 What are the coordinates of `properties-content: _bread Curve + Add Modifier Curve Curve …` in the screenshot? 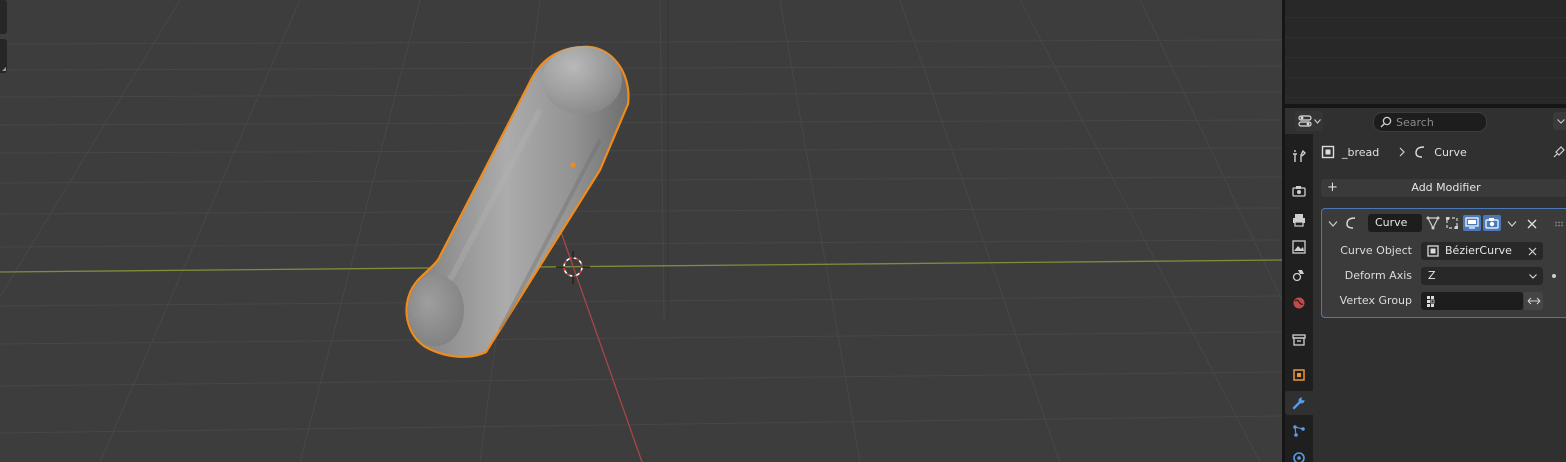 It's located at (1439, 298).